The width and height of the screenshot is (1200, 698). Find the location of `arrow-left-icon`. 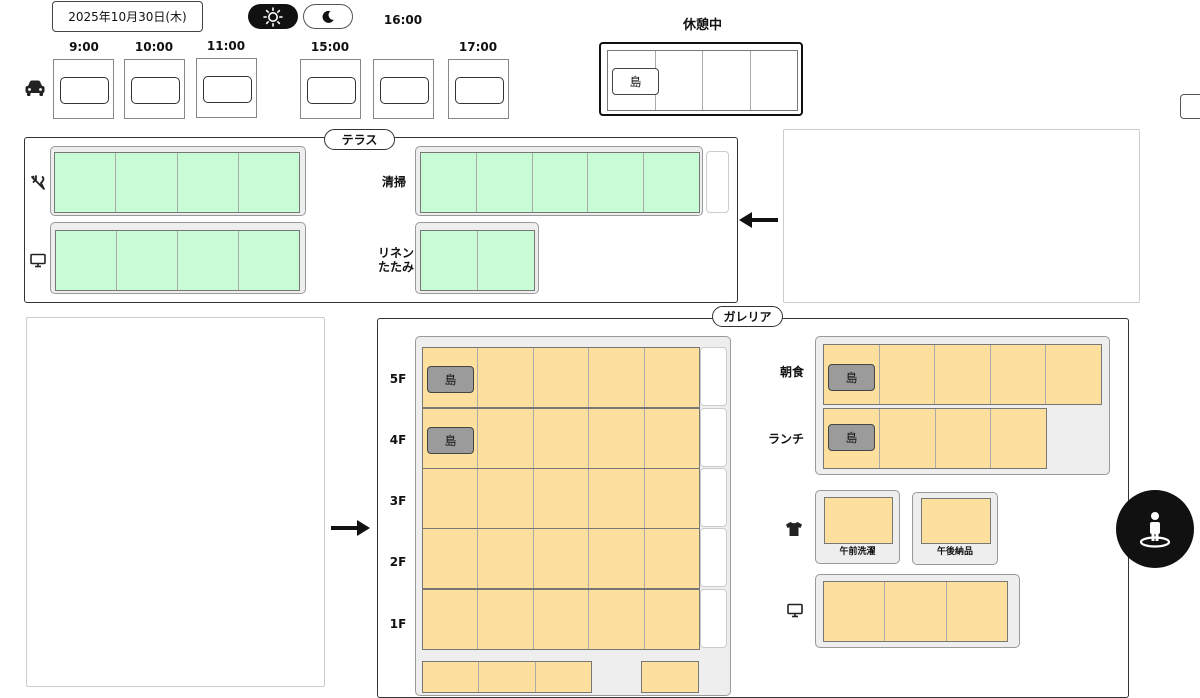

arrow-left-icon is located at coordinates (759, 220).